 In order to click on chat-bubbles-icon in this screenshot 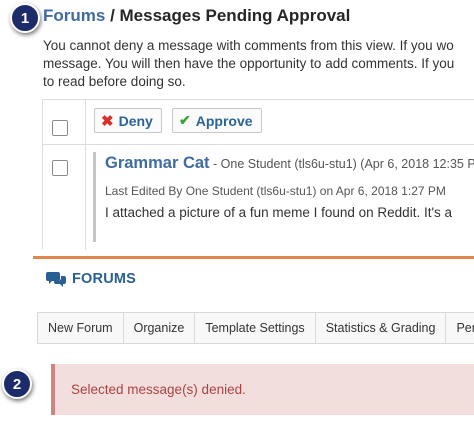, I will do `click(56, 279)`.